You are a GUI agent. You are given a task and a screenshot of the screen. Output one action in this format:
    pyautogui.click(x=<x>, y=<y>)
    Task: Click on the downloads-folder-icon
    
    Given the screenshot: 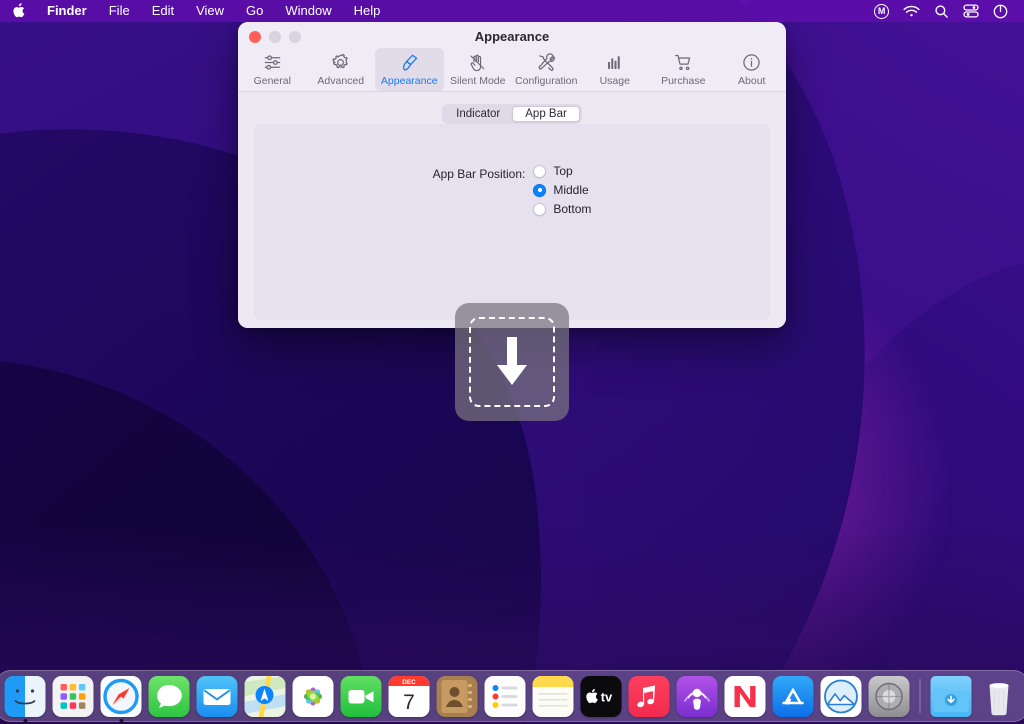 What is the action you would take?
    pyautogui.click(x=951, y=696)
    